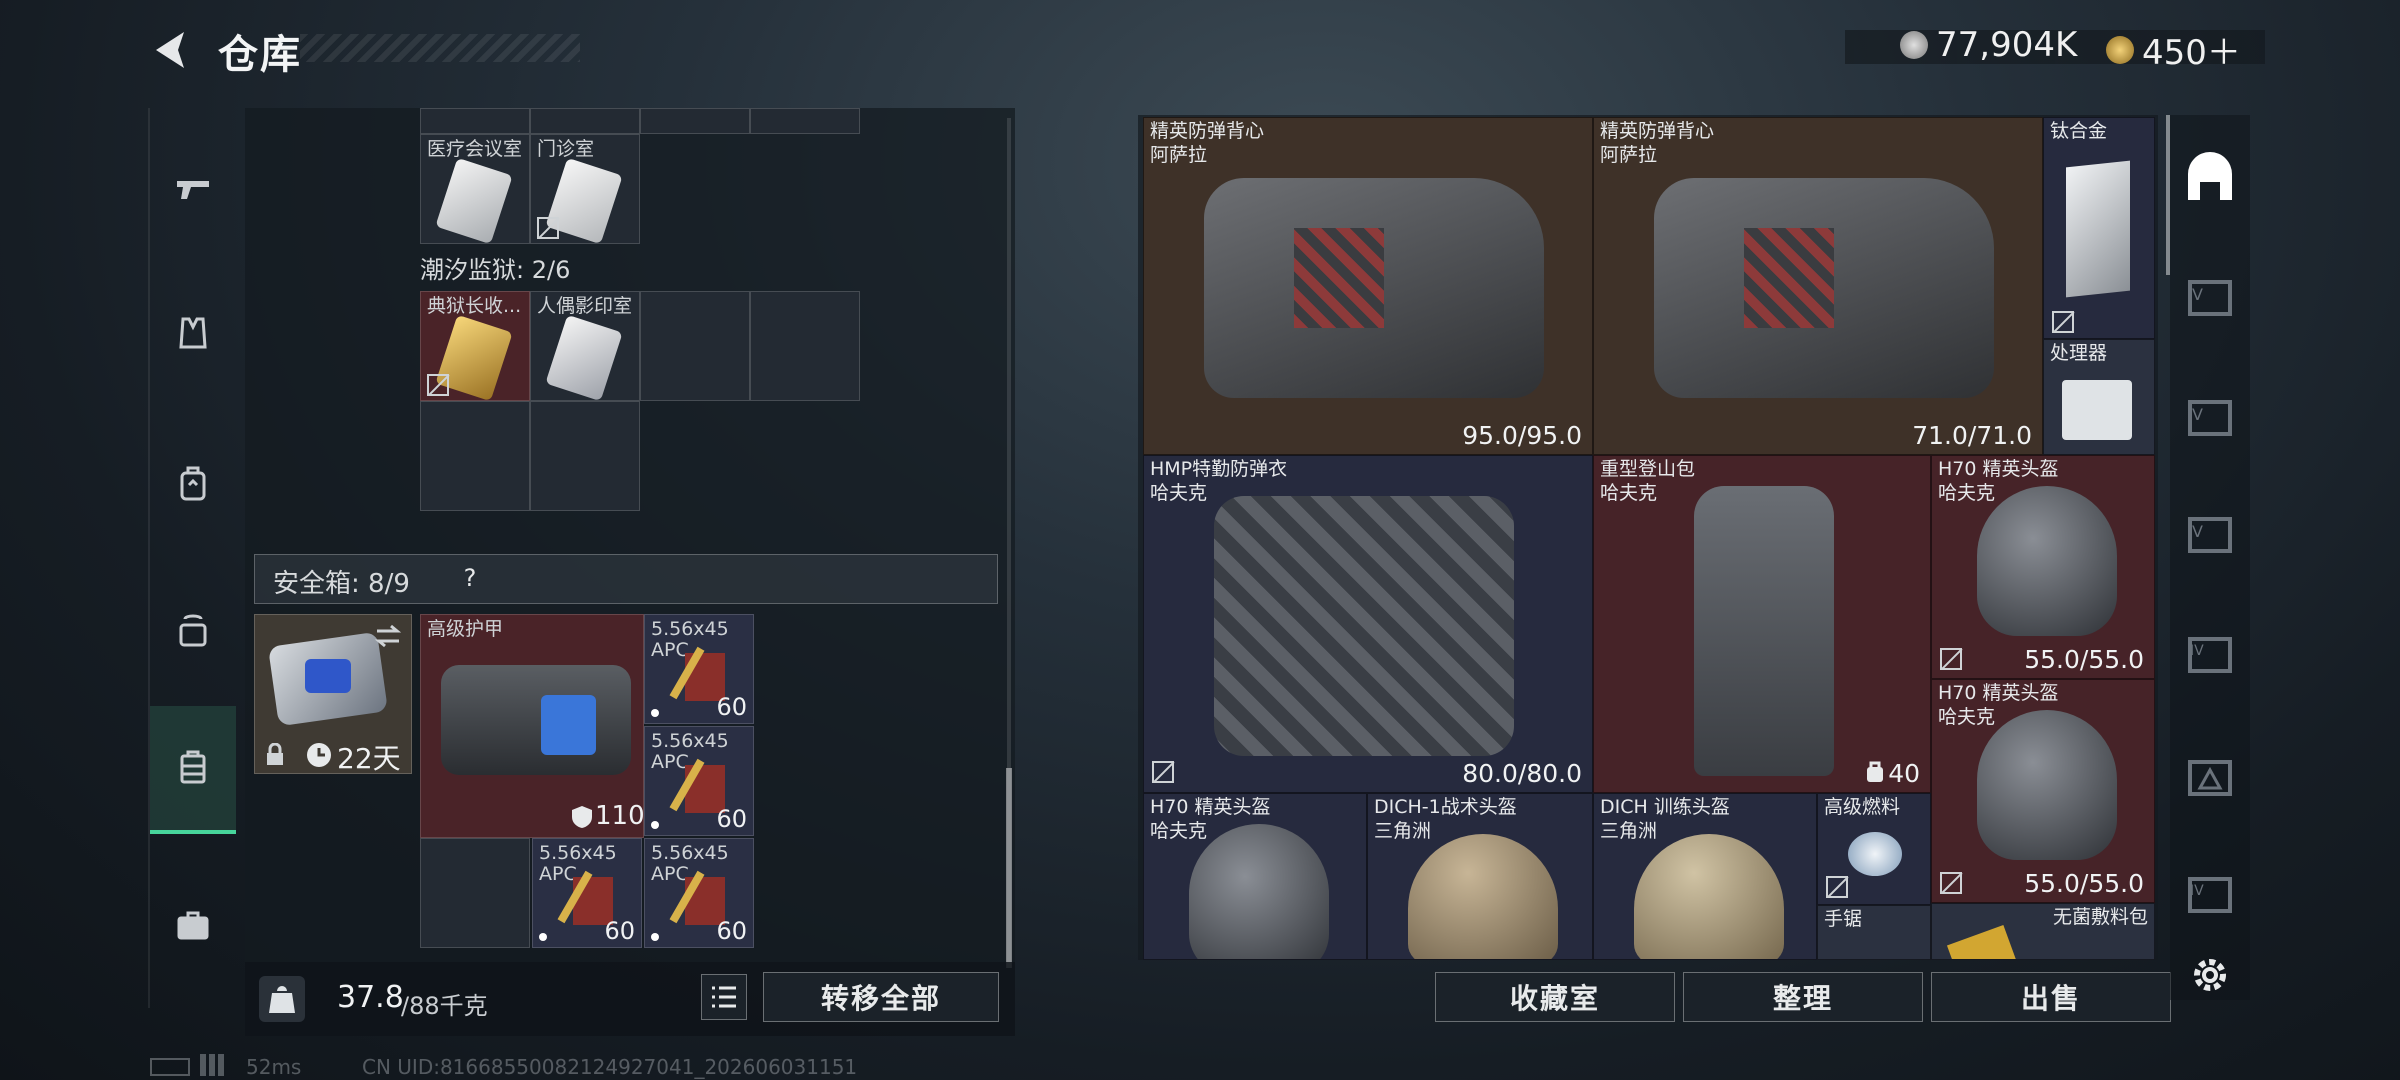  I want to click on silver-currency: 77,904K, so click(1988, 45).